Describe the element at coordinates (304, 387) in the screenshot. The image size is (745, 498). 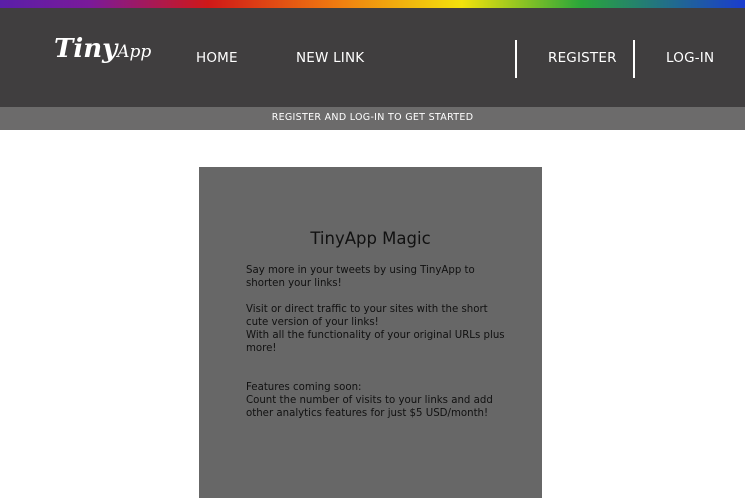
I see `card-paragraph-heading: Features coming soon:` at that location.